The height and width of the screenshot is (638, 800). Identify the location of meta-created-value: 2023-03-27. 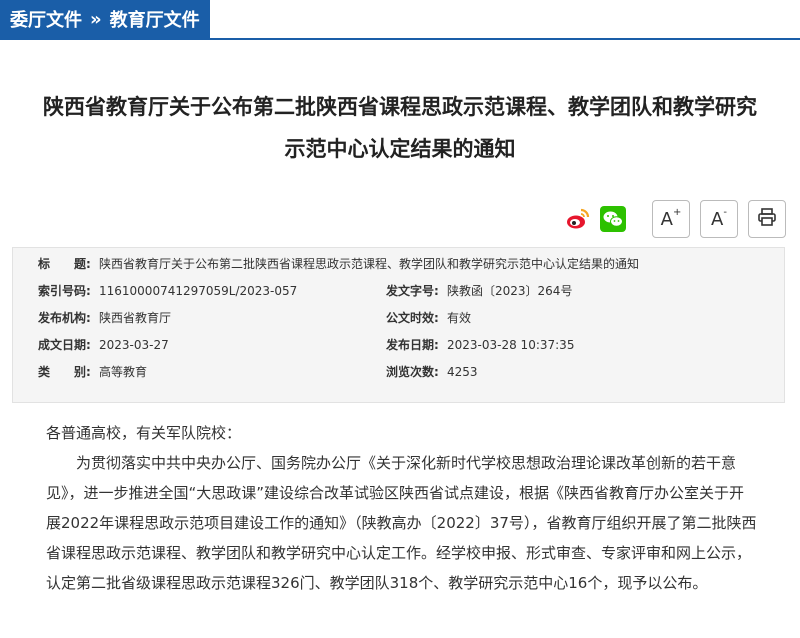
(134, 345).